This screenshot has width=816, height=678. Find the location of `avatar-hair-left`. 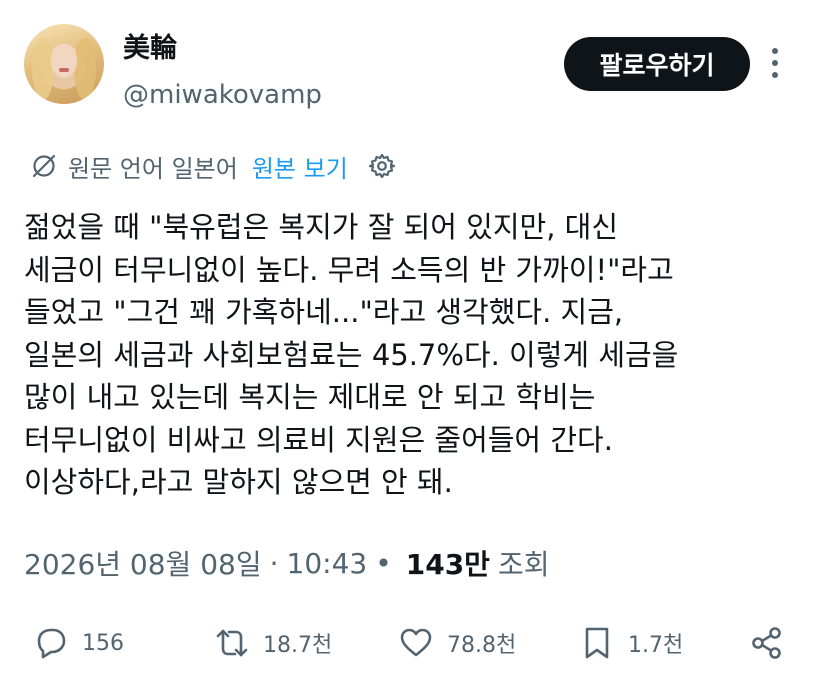

avatar-hair-left is located at coordinates (43, 69).